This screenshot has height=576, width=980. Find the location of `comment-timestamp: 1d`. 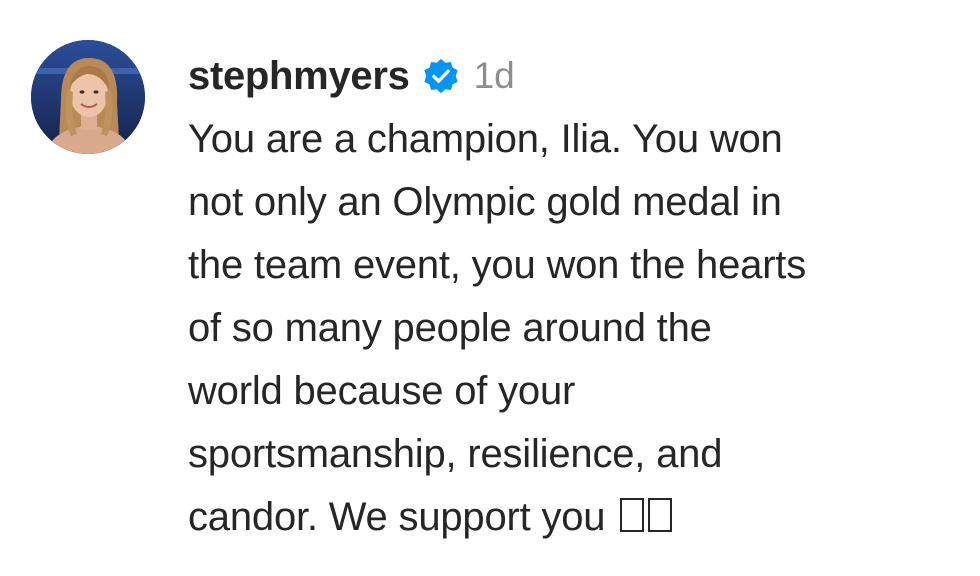

comment-timestamp: 1d is located at coordinates (494, 76).